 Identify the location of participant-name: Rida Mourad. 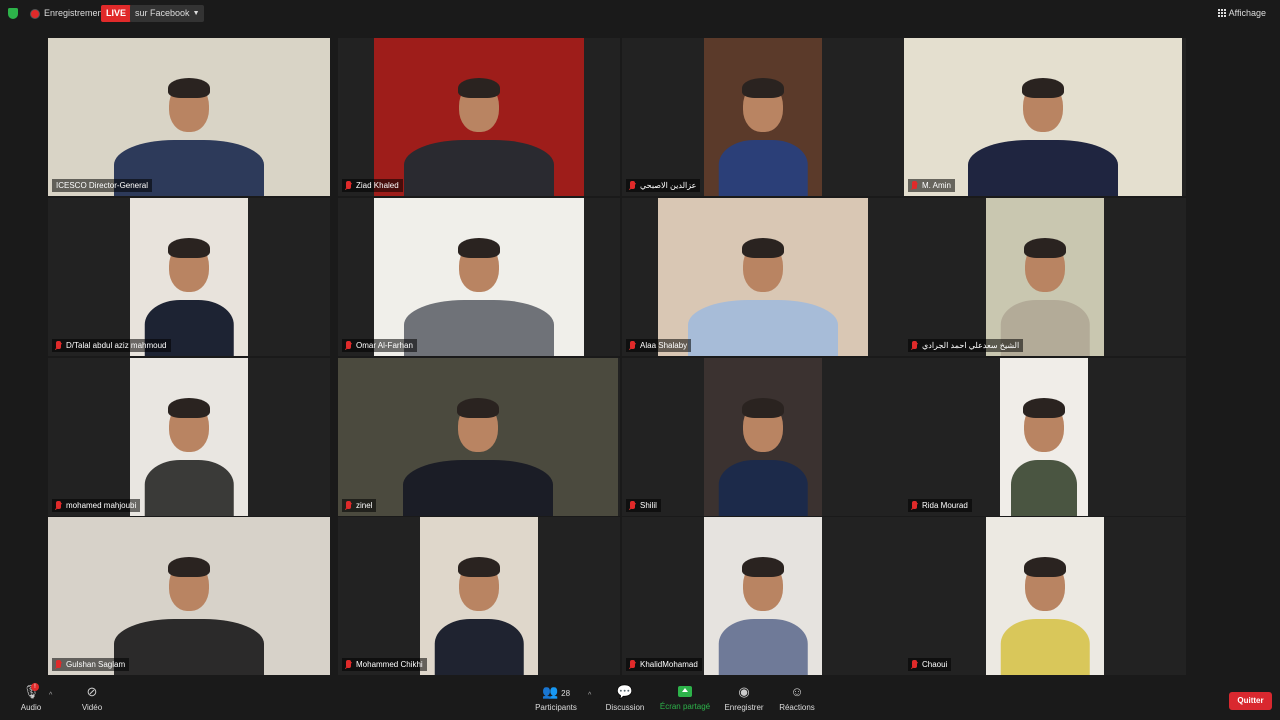
(945, 505).